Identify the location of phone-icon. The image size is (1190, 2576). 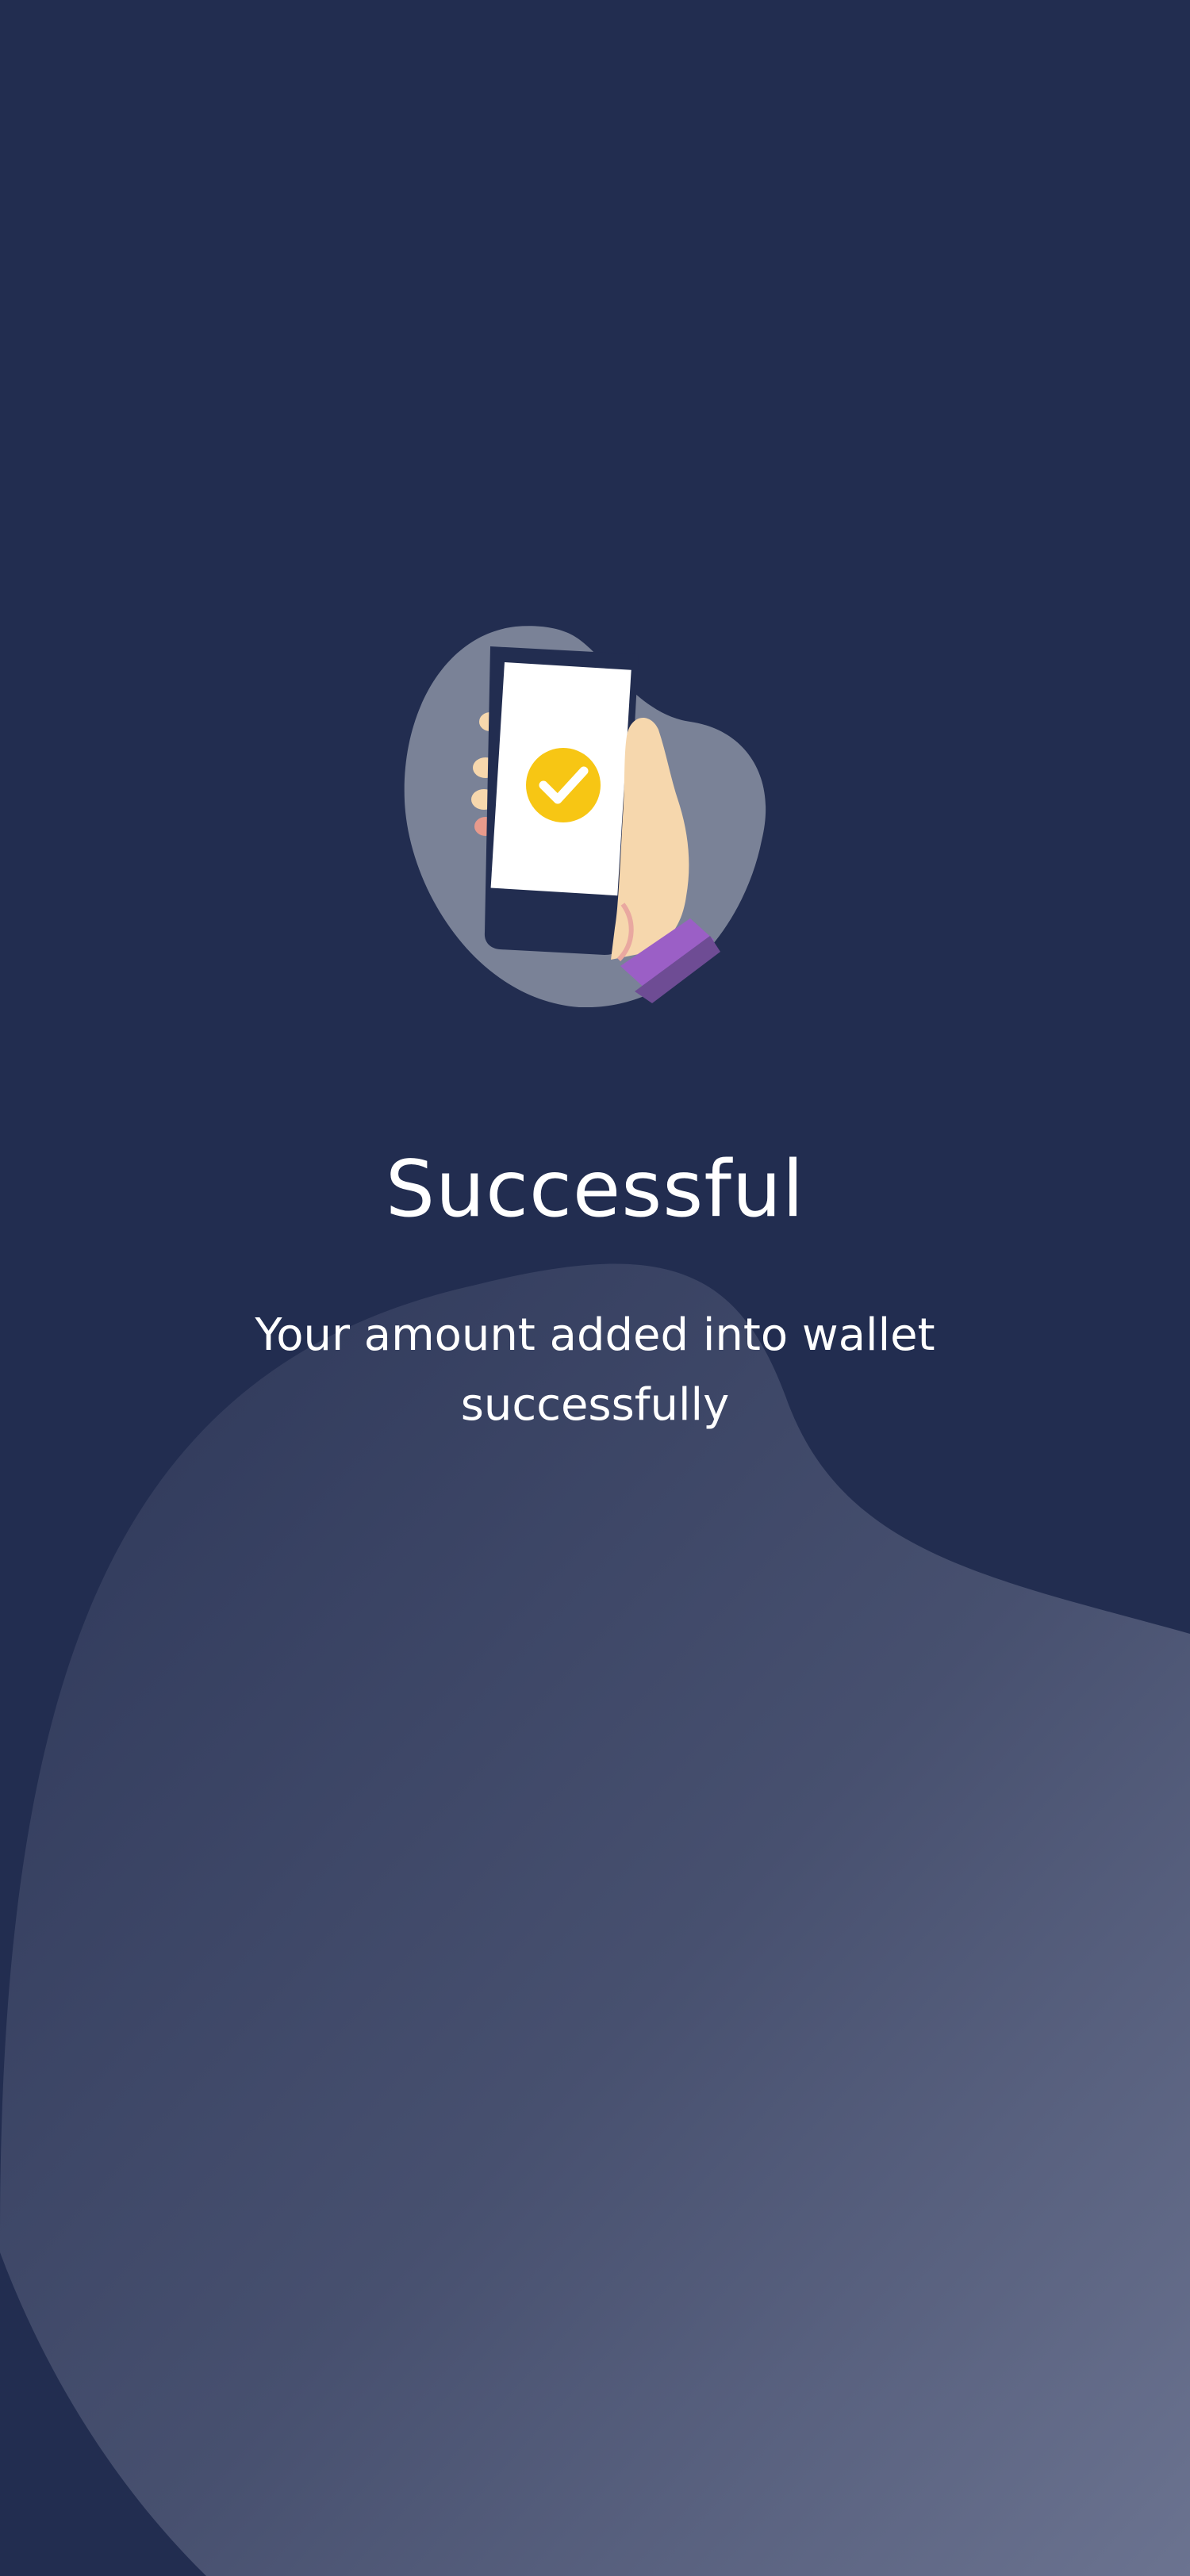
(561, 800).